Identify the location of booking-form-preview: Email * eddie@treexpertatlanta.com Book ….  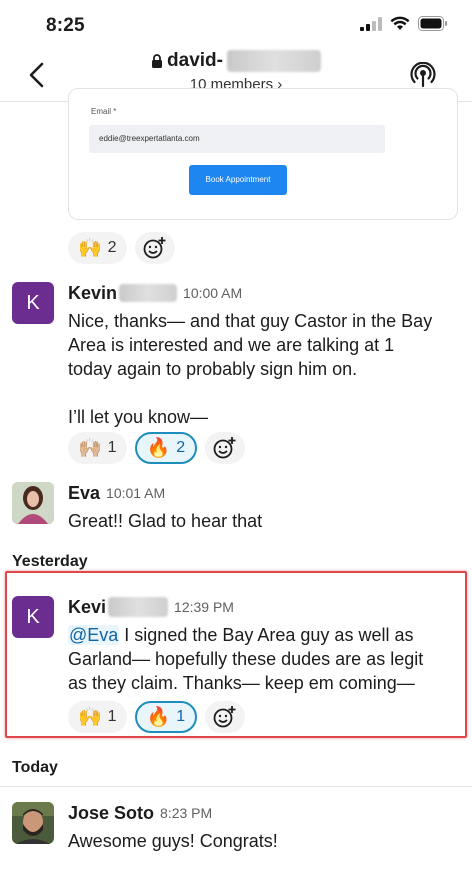
(263, 154).